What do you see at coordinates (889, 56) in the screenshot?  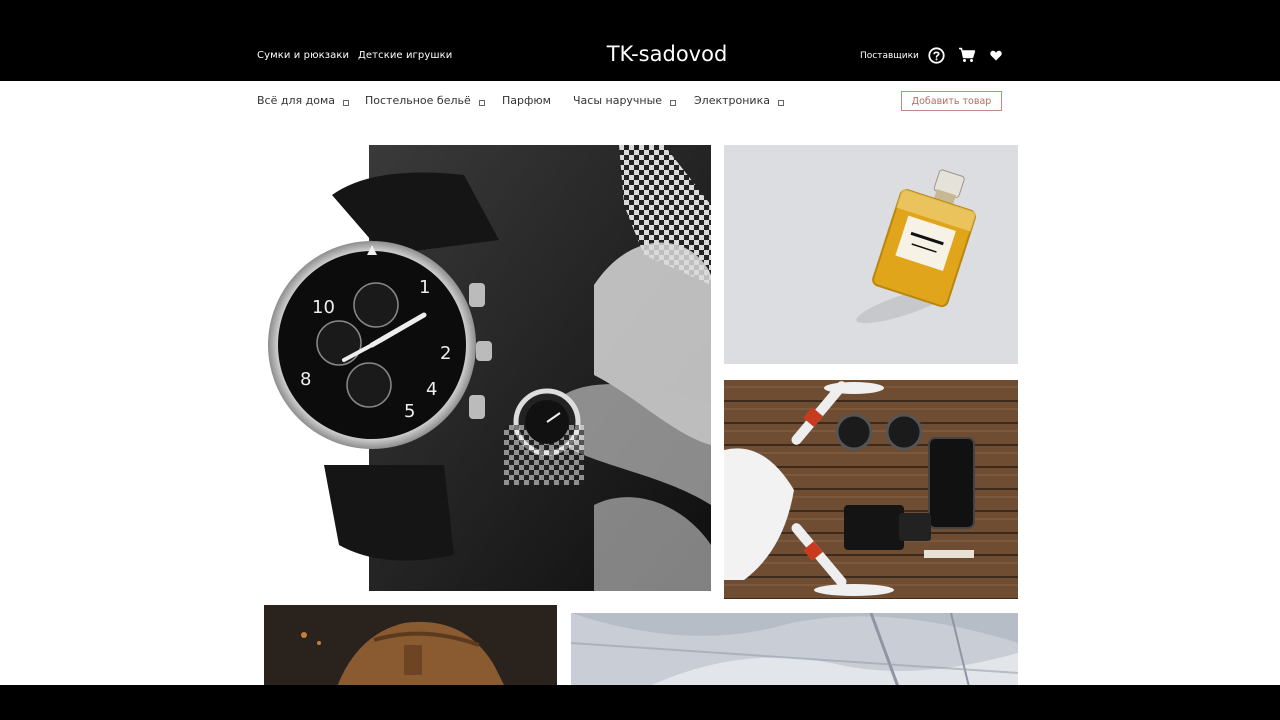 I see `suppliers-link: Поставщики` at bounding box center [889, 56].